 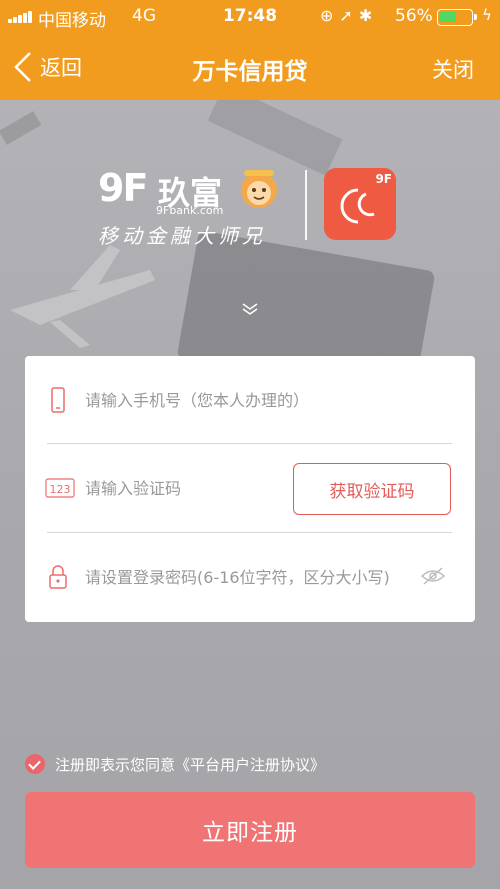 I want to click on phone-icon, so click(x=58, y=400).